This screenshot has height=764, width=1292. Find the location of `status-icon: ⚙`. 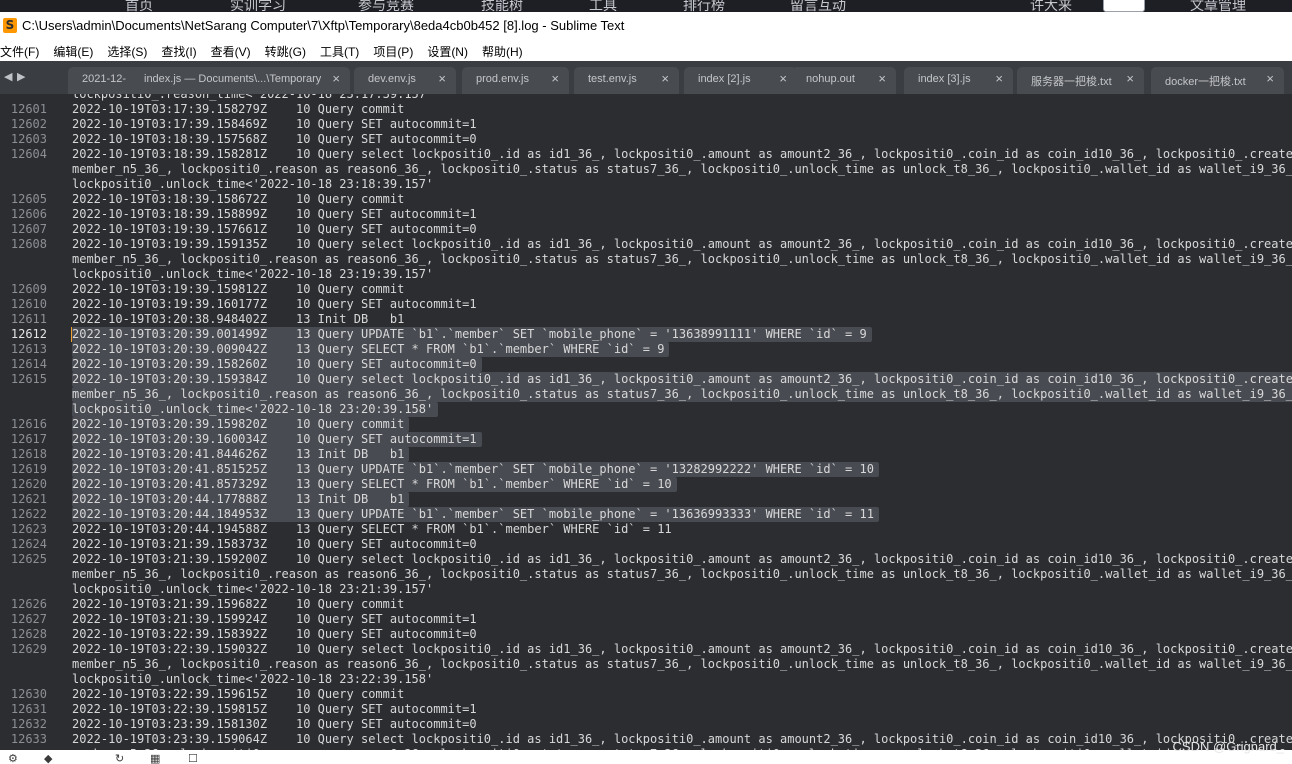

status-icon: ⚙ is located at coordinates (13, 758).